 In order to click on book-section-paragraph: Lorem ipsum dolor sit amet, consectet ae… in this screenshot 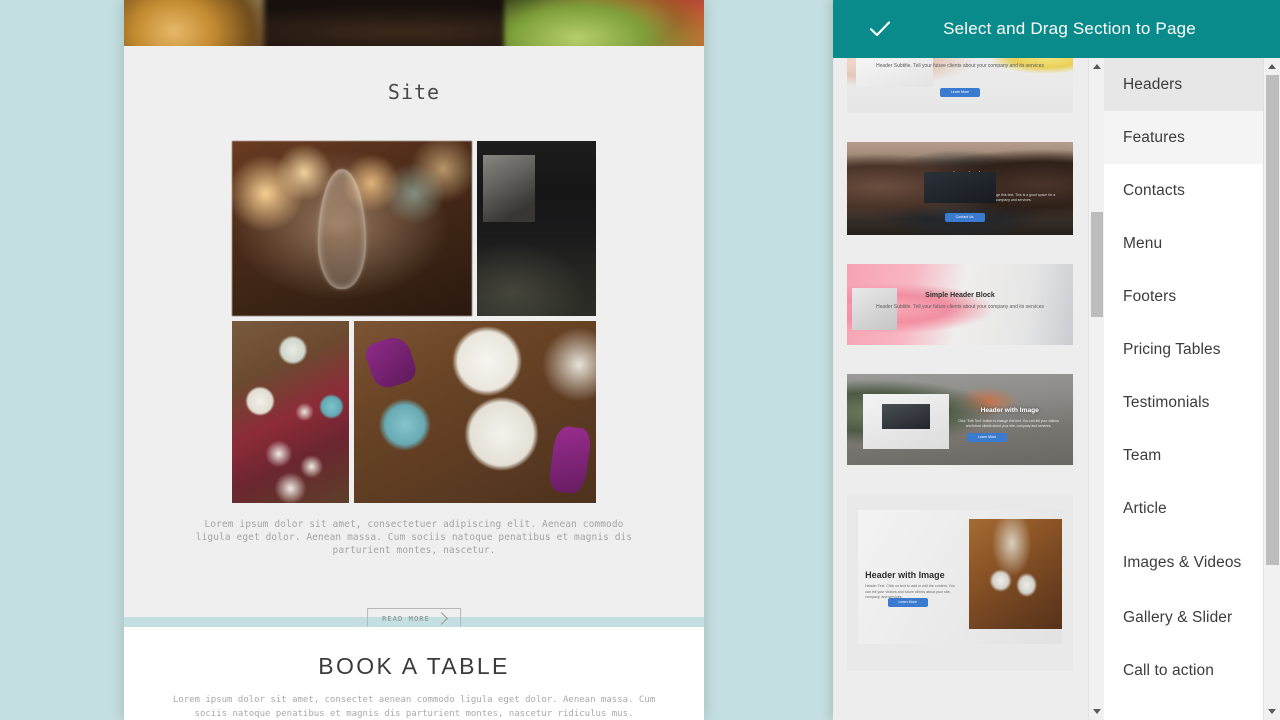, I will do `click(414, 707)`.